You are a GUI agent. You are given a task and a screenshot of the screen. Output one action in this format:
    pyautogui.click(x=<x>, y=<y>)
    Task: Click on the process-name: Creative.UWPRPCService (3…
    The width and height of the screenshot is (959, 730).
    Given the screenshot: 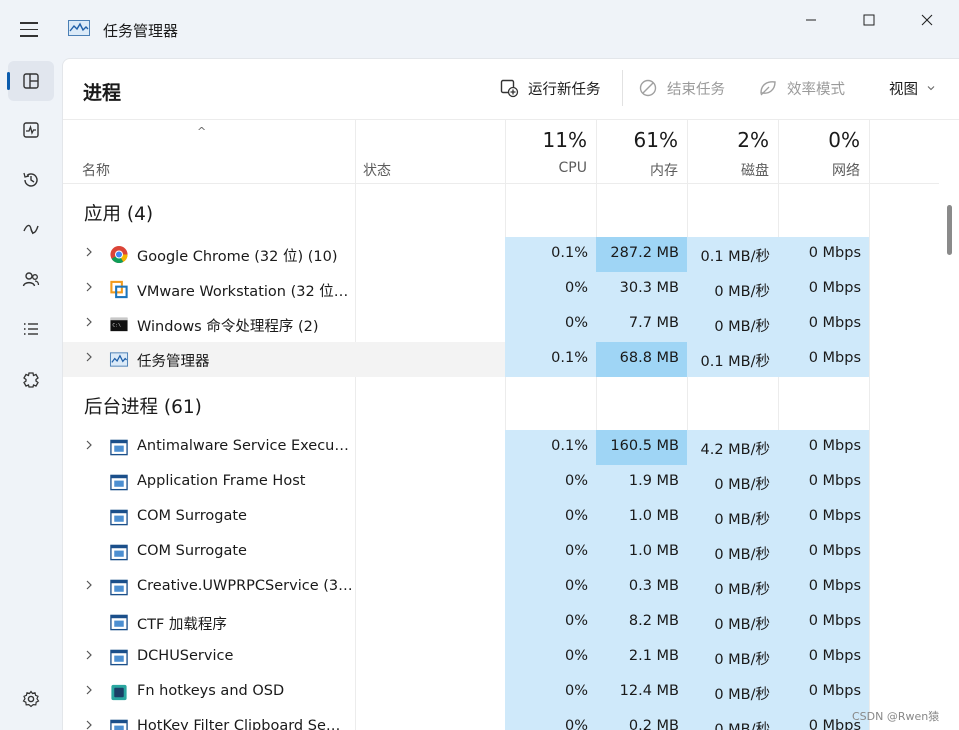 What is the action you would take?
    pyautogui.click(x=244, y=586)
    